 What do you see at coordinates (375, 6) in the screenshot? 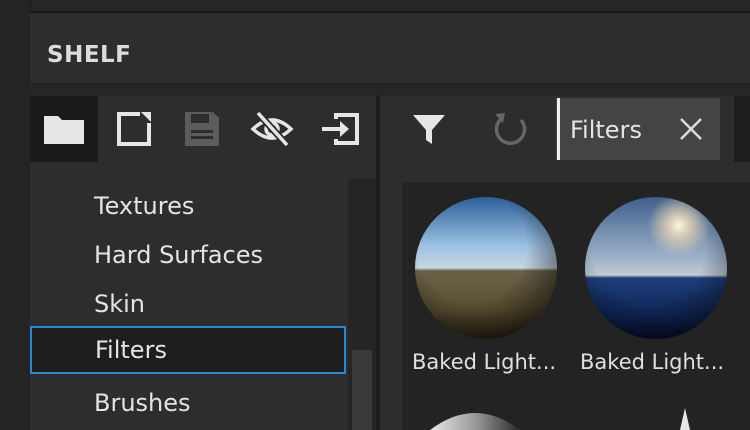
I see `top-bar` at bounding box center [375, 6].